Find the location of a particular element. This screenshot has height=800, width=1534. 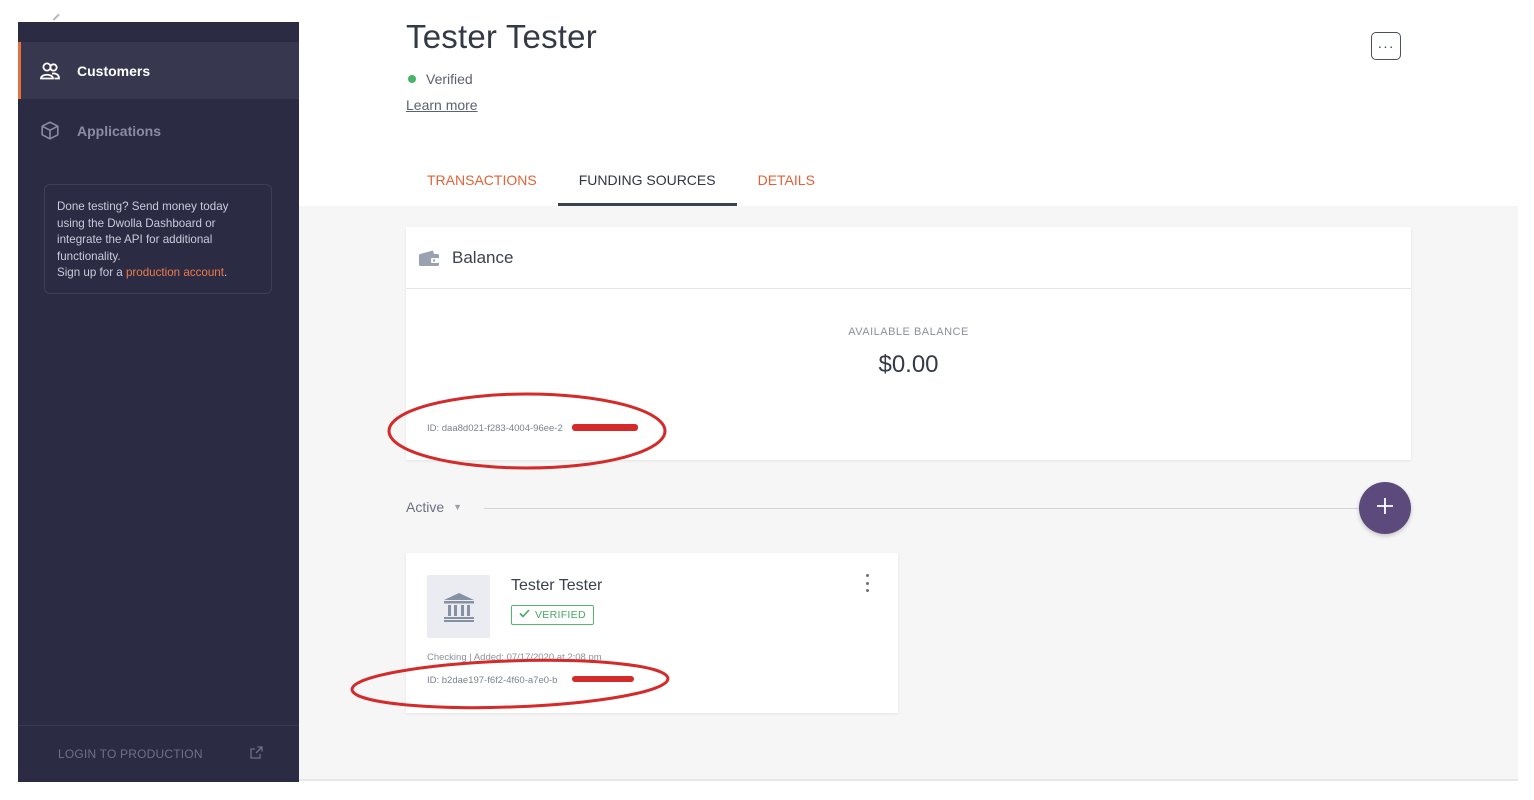

balance-title: Balance is located at coordinates (483, 257).